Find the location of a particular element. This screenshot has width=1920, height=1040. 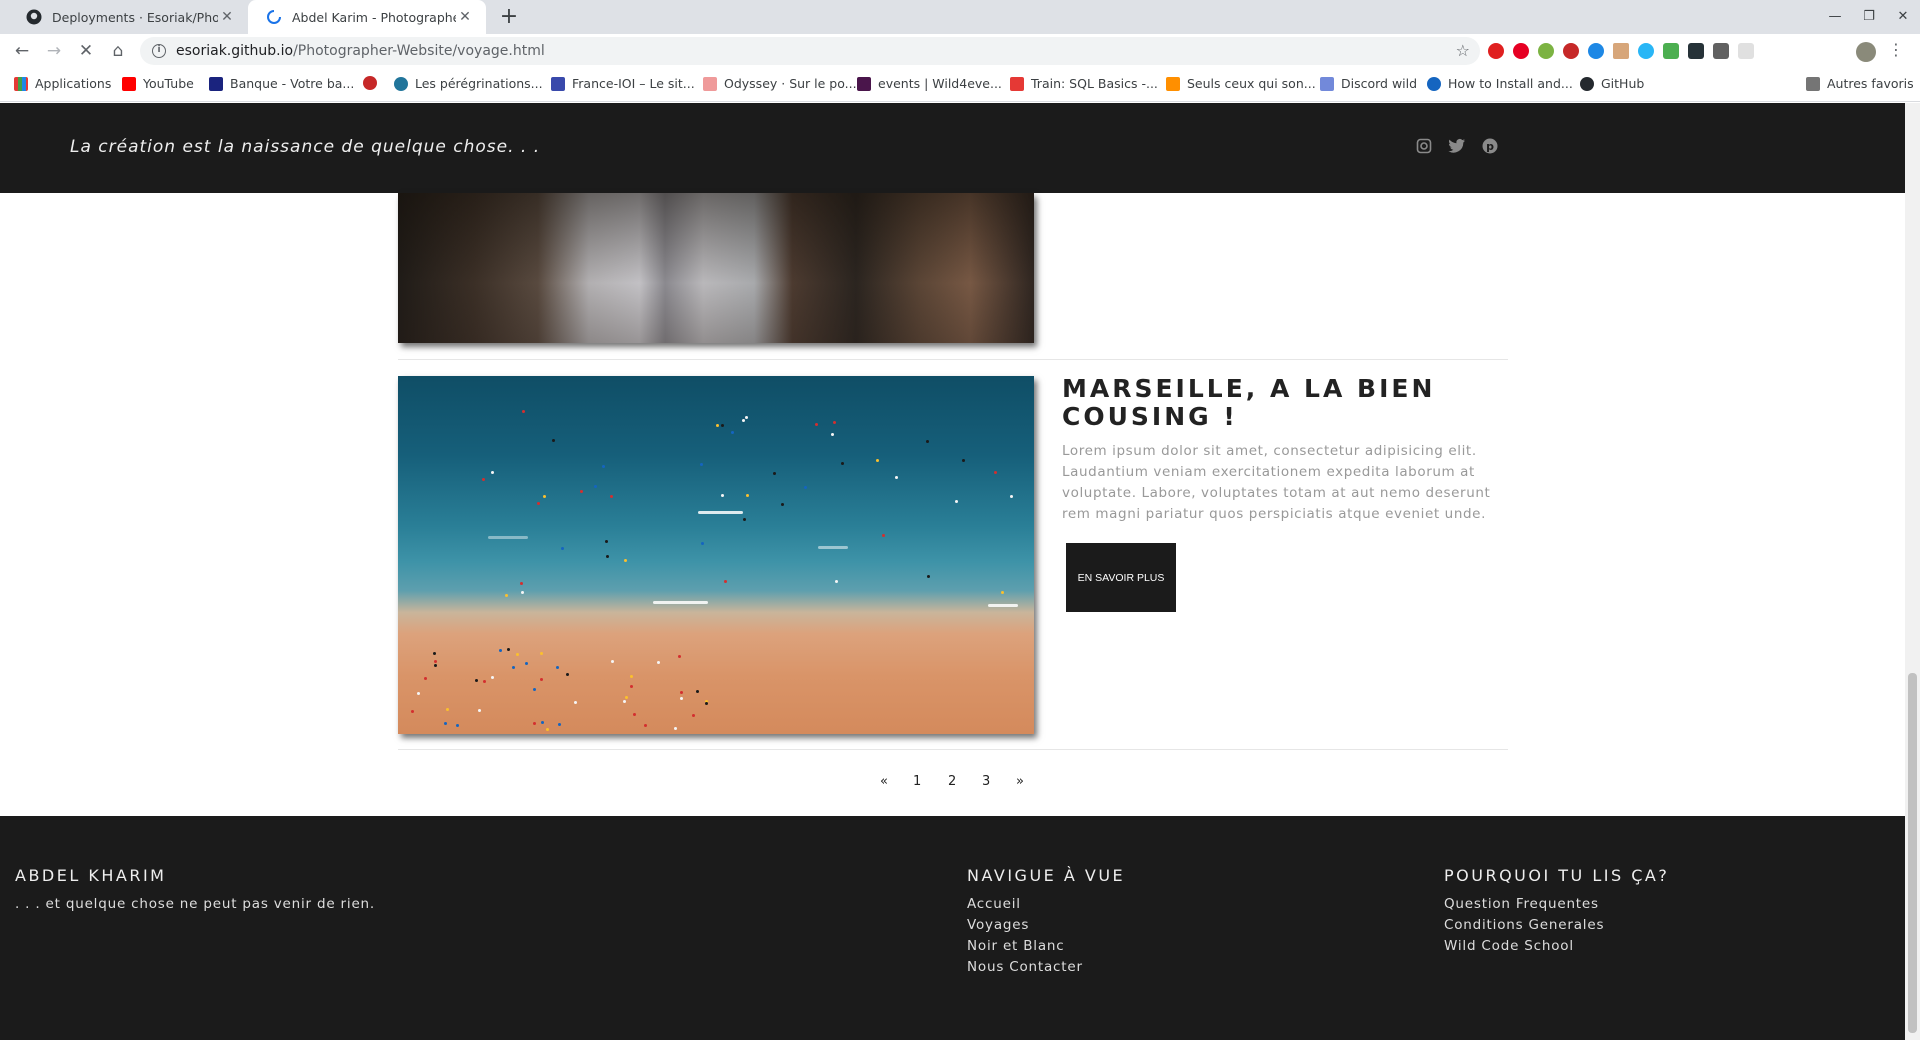

adblock-icon is located at coordinates (1571, 51).